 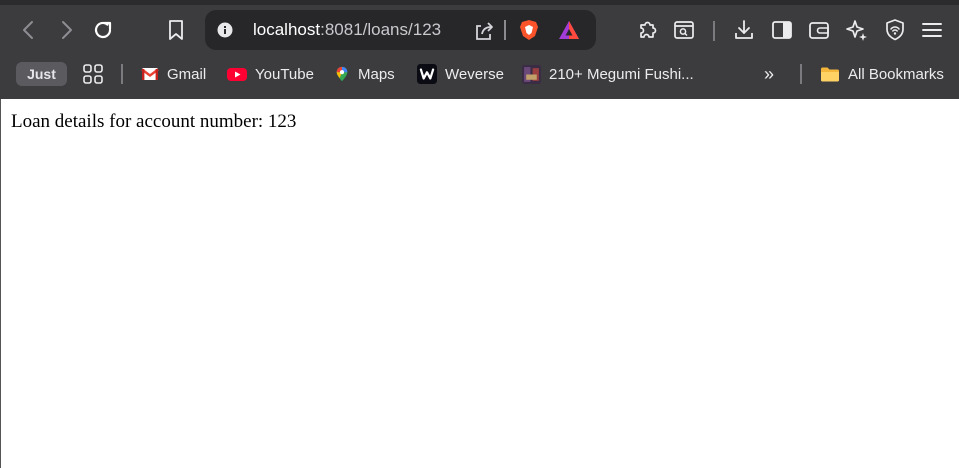 I want to click on browser-toolbar: localhost:8081/loans/123, so click(x=479, y=30).